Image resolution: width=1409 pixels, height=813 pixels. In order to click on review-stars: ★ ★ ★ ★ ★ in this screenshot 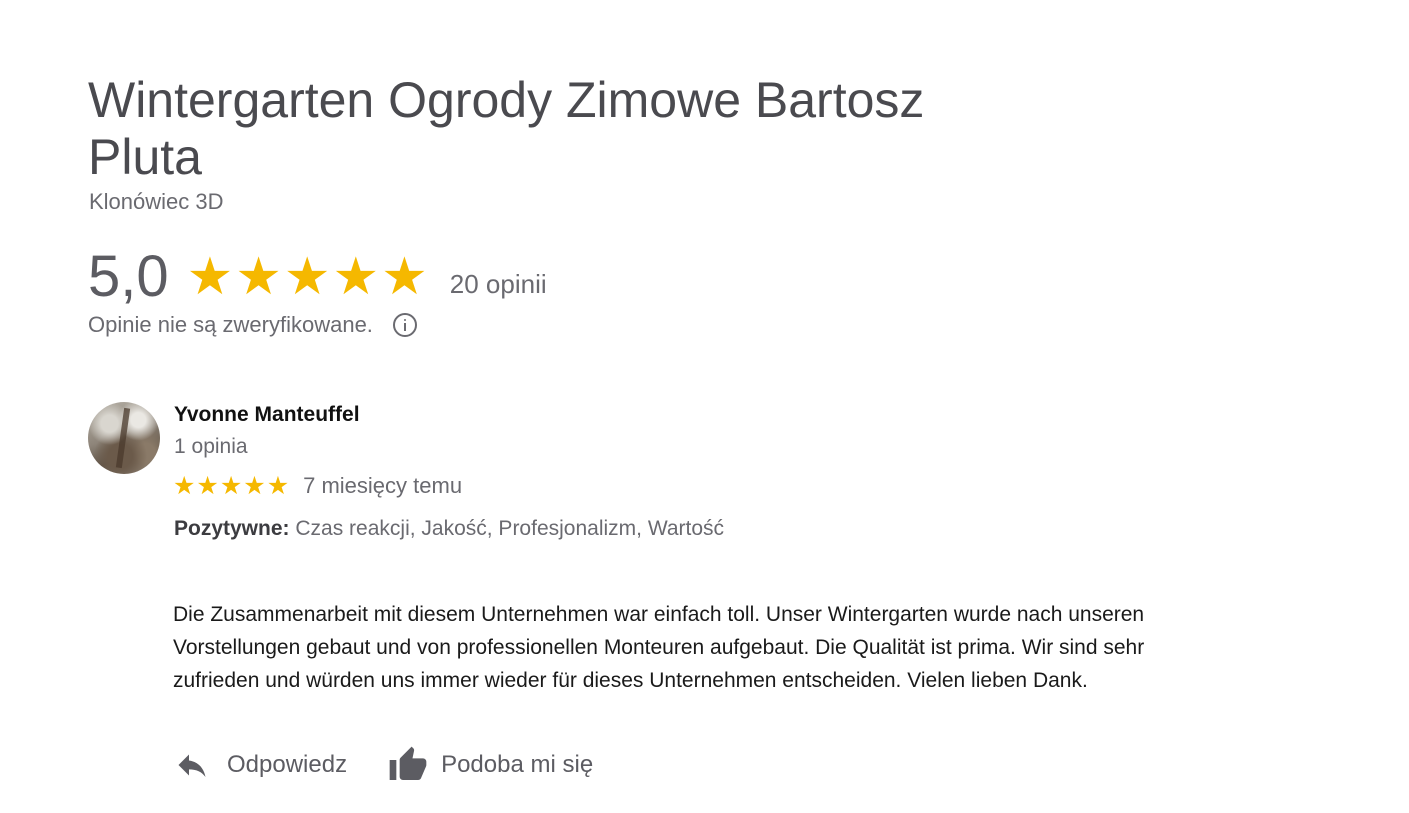, I will do `click(231, 486)`.